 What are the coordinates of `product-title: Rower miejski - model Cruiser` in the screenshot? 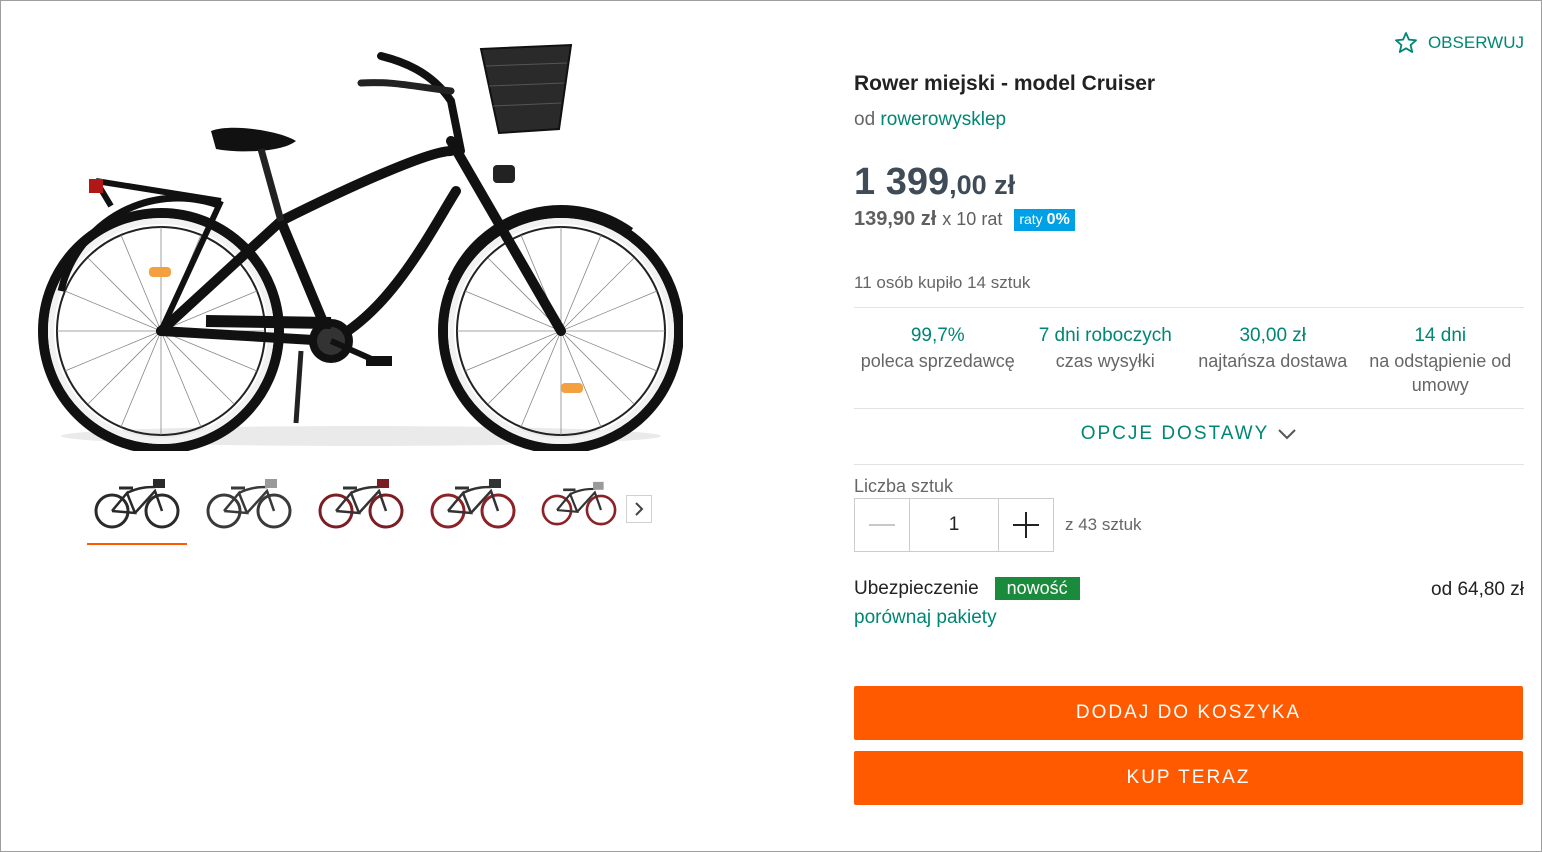 It's located at (1005, 83).